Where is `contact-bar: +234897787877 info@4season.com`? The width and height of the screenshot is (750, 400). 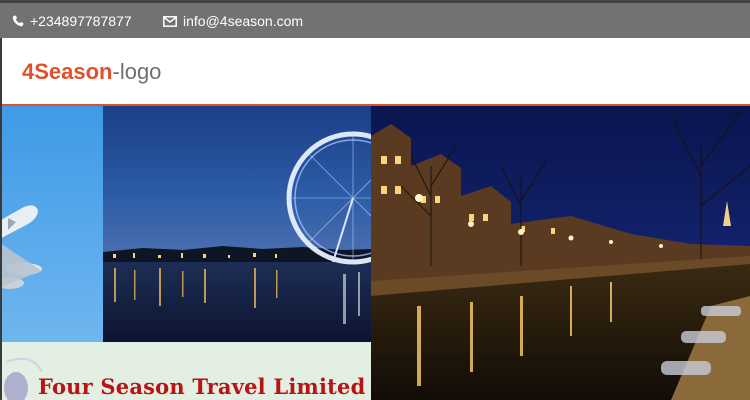
contact-bar: +234897787877 info@4season.com is located at coordinates (375, 19).